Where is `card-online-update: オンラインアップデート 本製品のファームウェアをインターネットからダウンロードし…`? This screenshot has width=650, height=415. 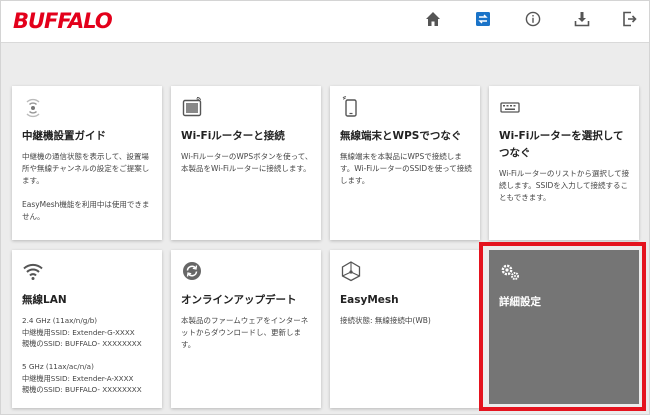 card-online-update: オンラインアップデート 本製品のファームウェアをインターネットからダウンロードし… is located at coordinates (246, 329).